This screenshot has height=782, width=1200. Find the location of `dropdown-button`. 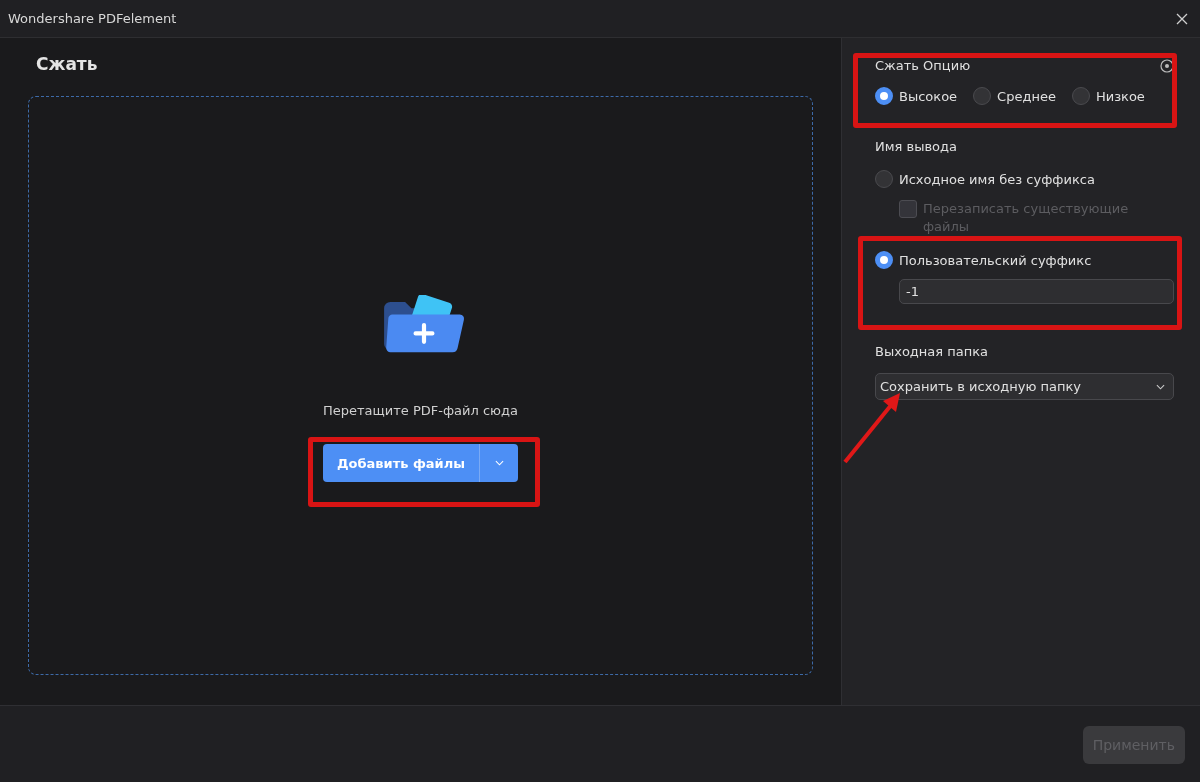

dropdown-button is located at coordinates (499, 463).